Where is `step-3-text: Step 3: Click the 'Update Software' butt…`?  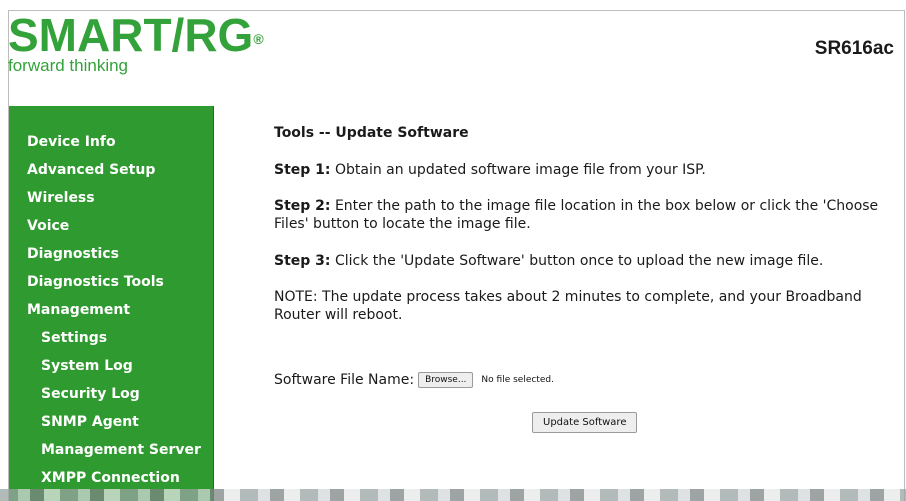 step-3-text: Step 3: Click the 'Update Software' butt… is located at coordinates (584, 261).